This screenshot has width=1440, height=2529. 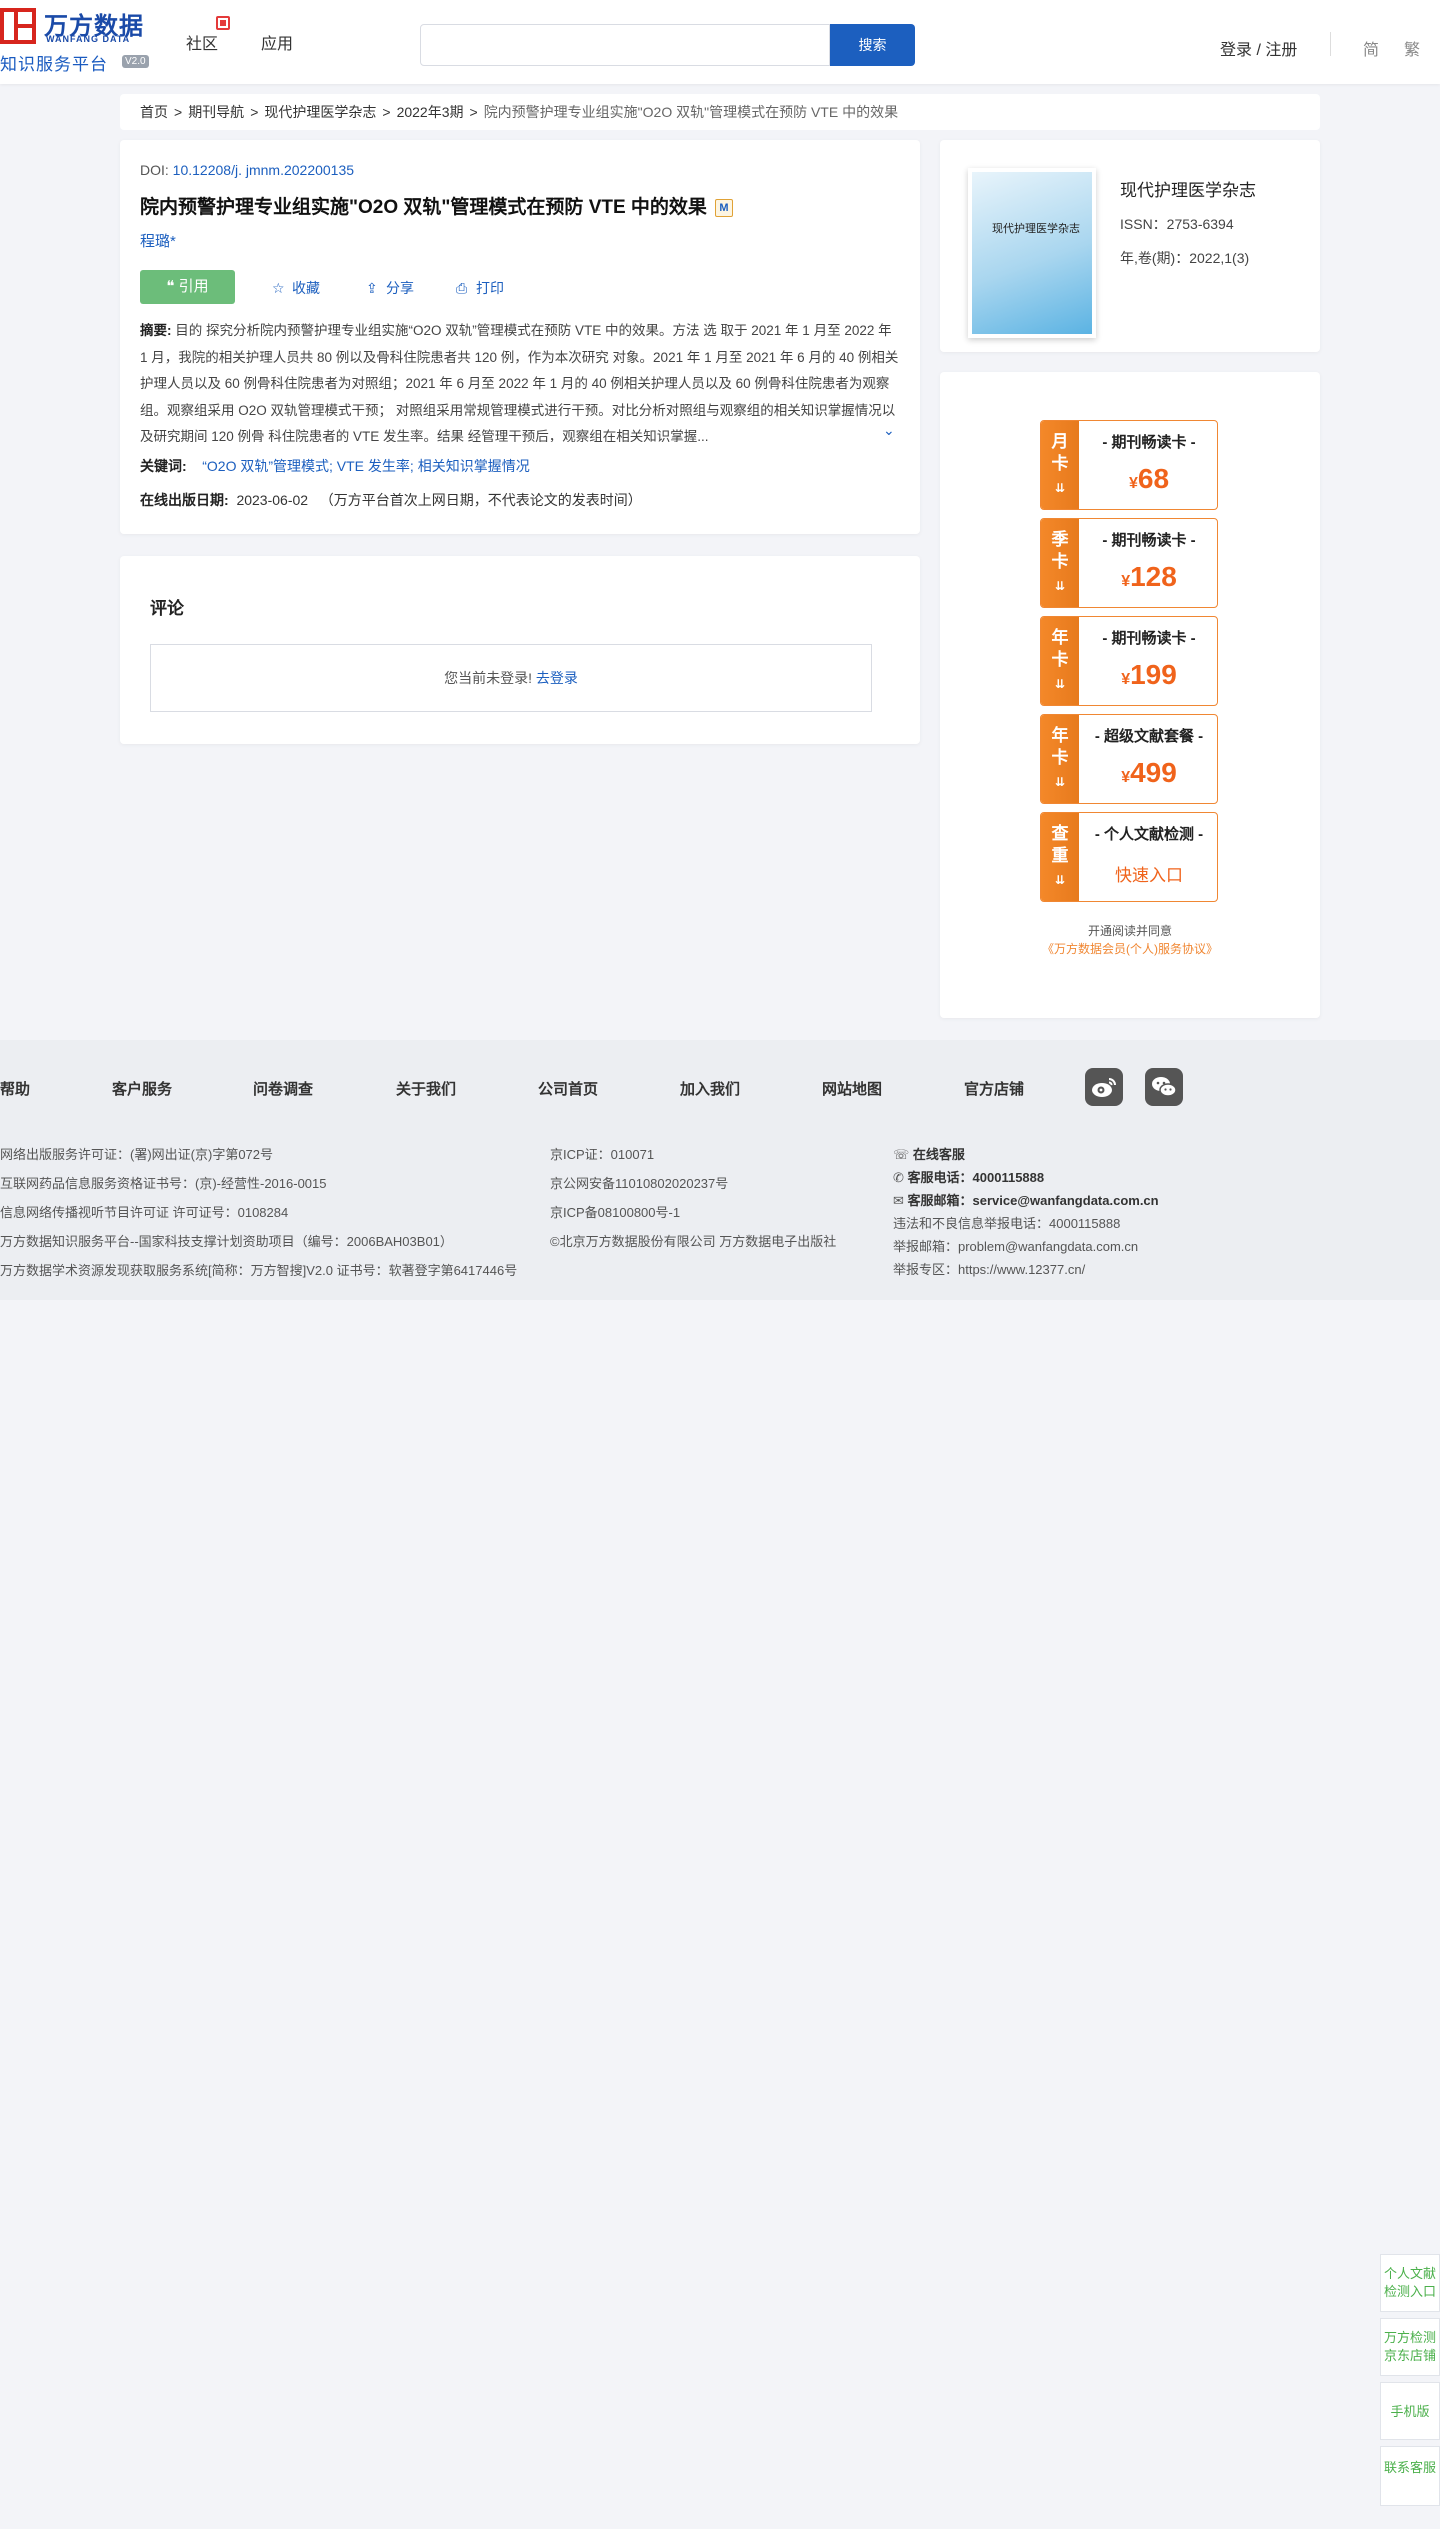 I want to click on footer-help: 帮助, so click(x=15, y=1088).